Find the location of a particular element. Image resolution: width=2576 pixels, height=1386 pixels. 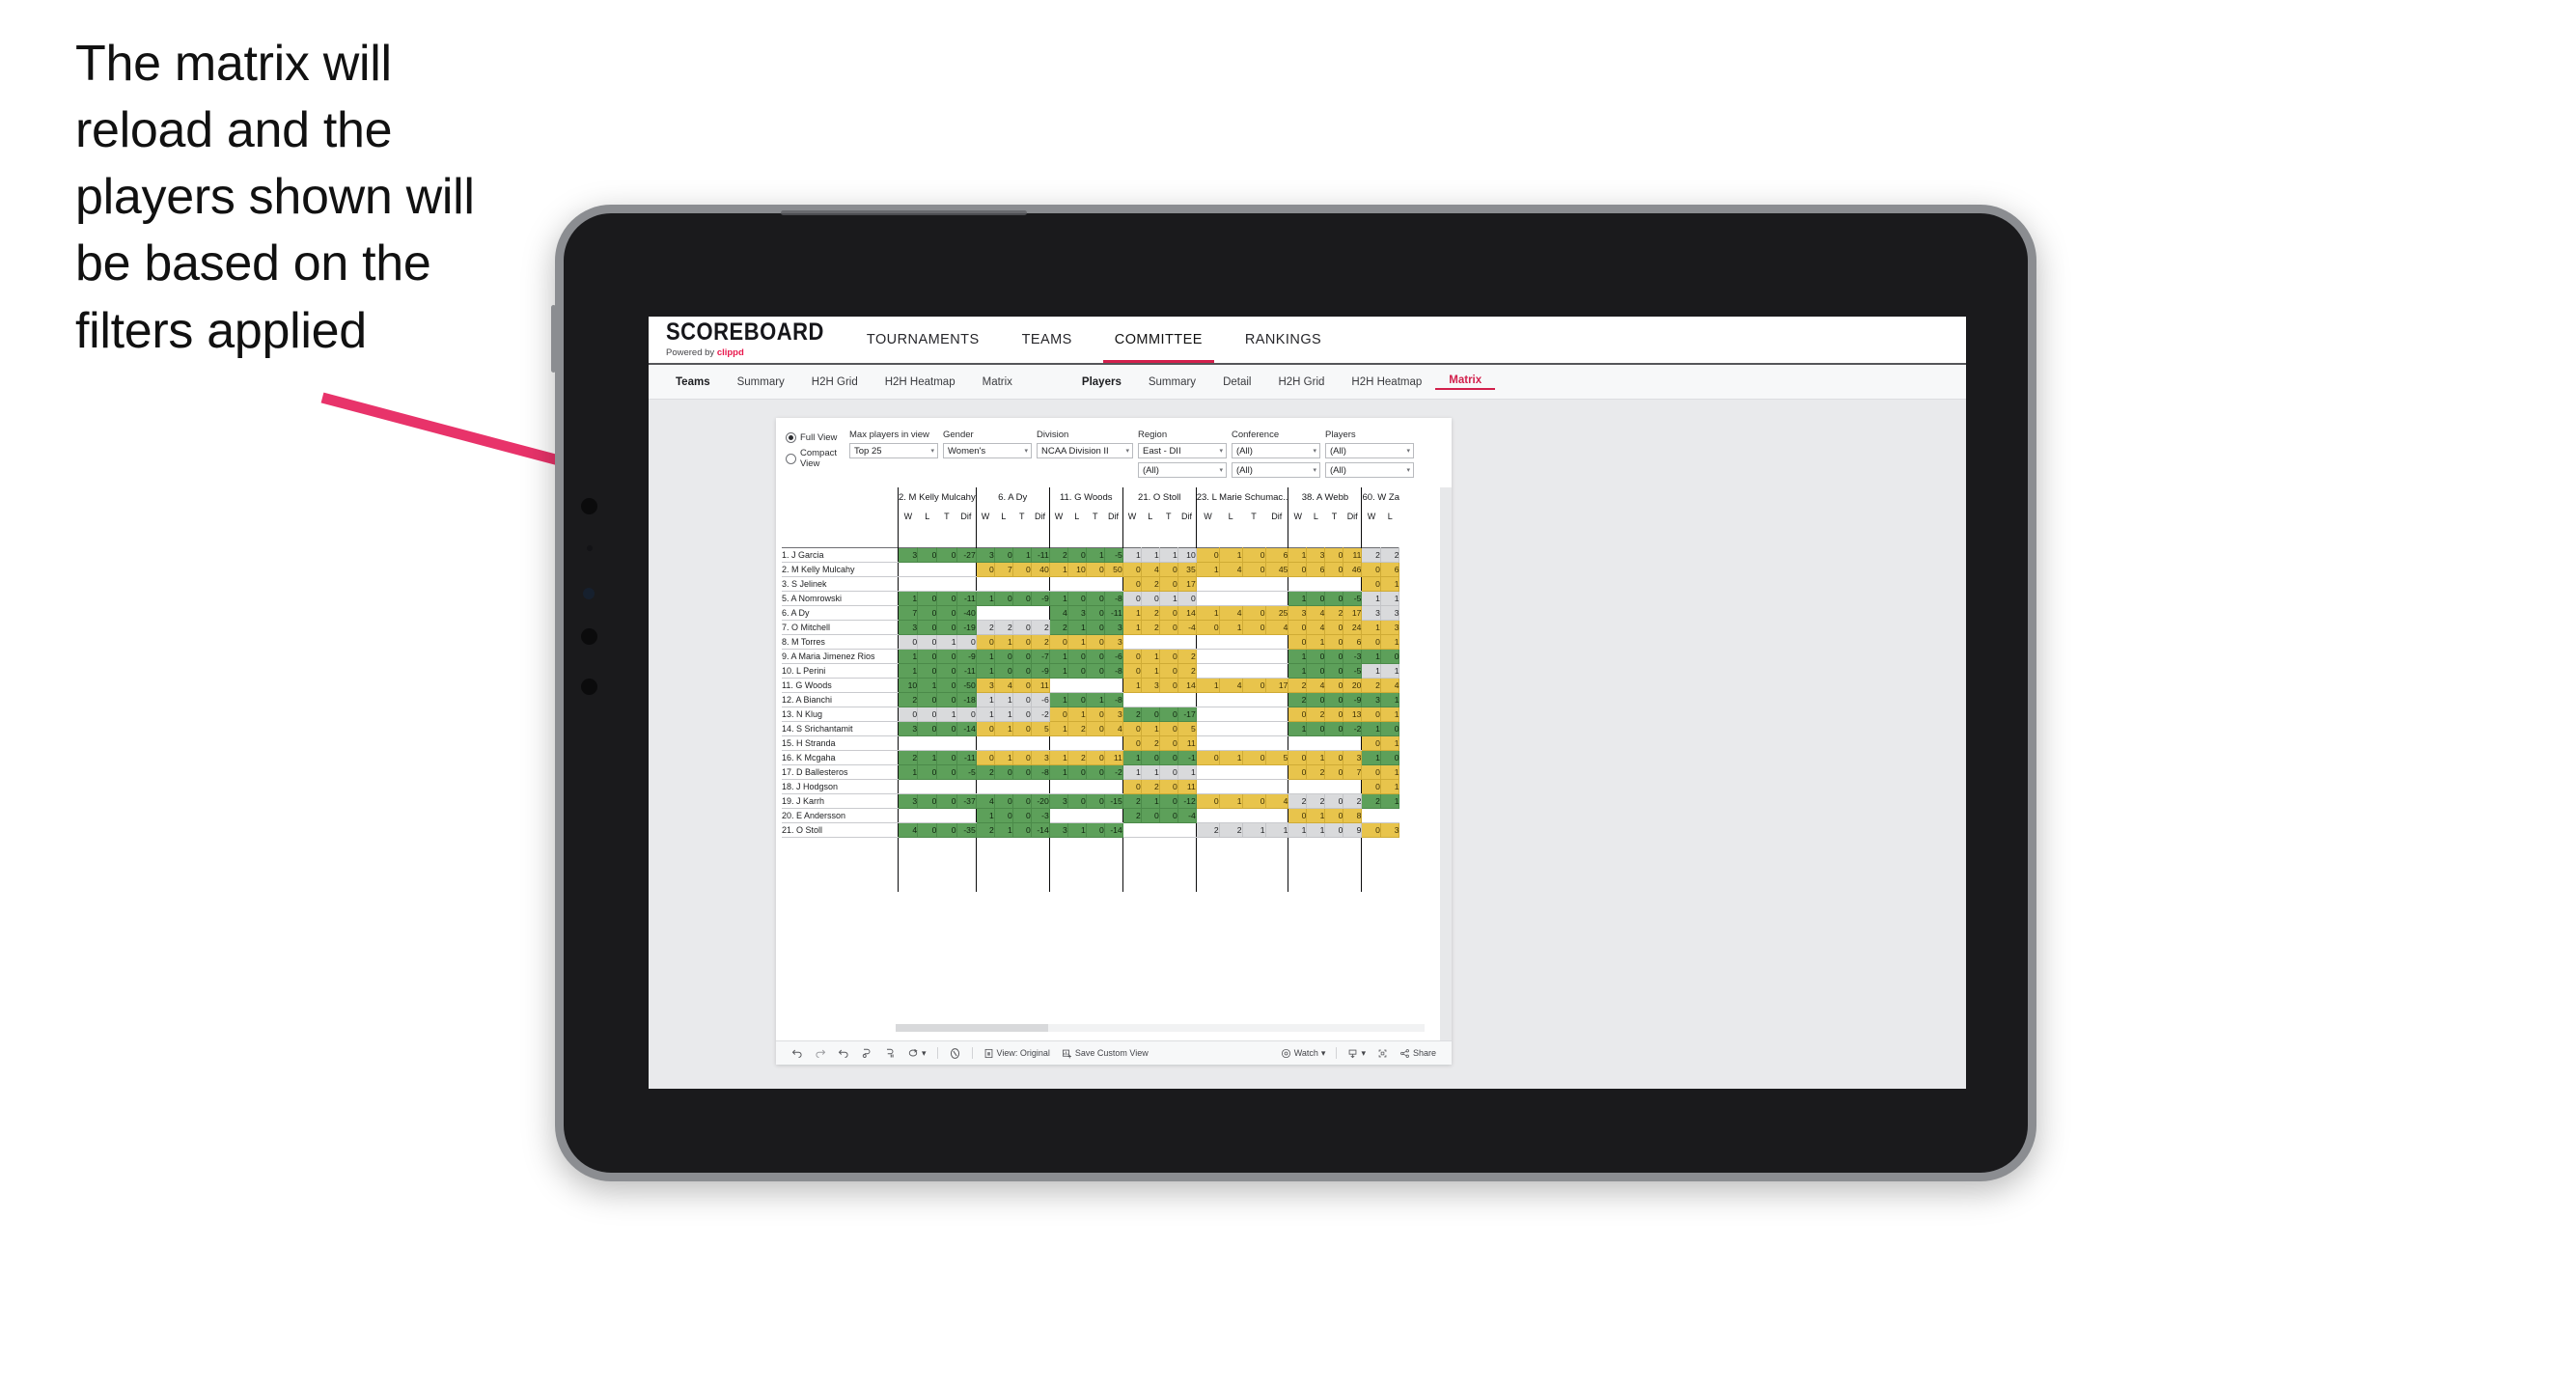

filter-players-select-2: (All) ▾ is located at coordinates (1369, 470).